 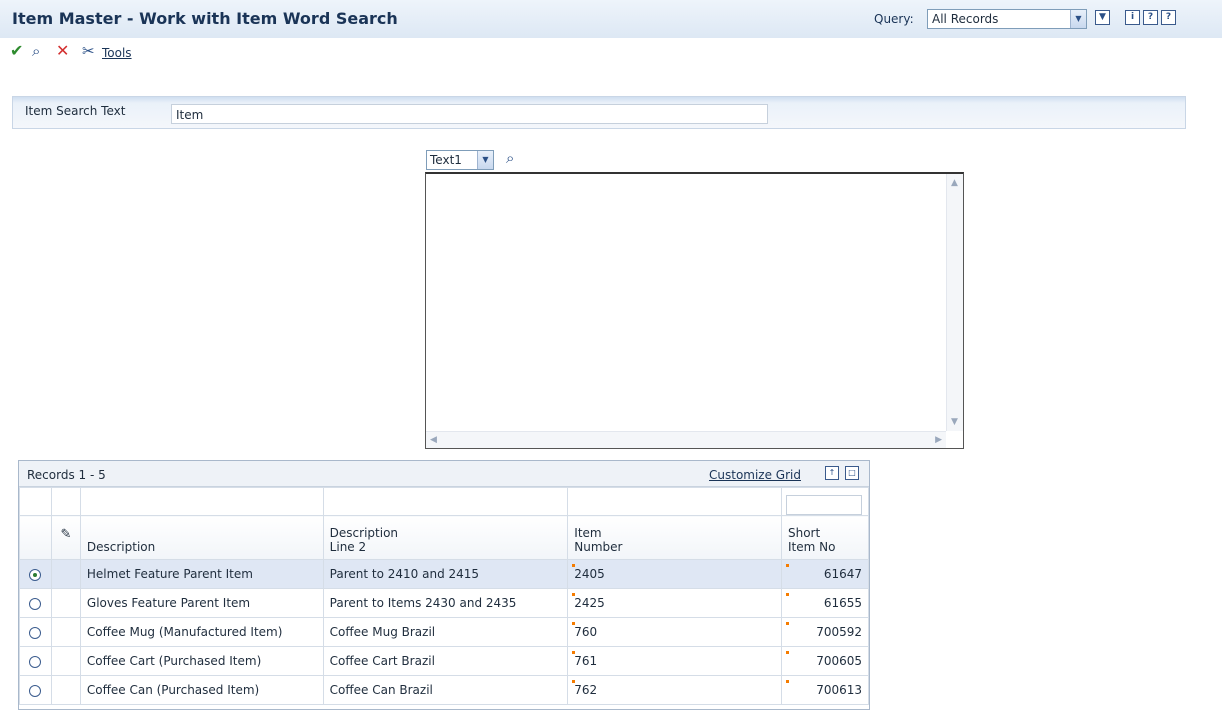 I want to click on description2-cell: Coffee Can Brazil, so click(x=445, y=690).